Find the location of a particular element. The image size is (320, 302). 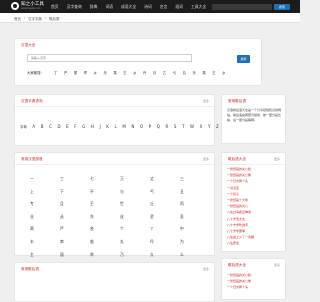

radical-cell: 乃 is located at coordinates (135, 255).